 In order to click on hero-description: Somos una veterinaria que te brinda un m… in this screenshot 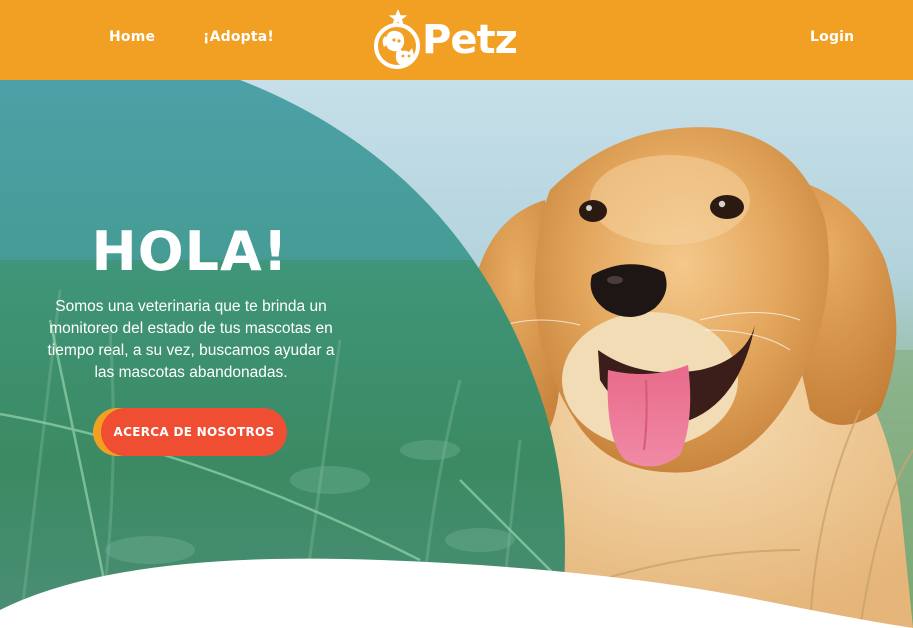, I will do `click(191, 339)`.